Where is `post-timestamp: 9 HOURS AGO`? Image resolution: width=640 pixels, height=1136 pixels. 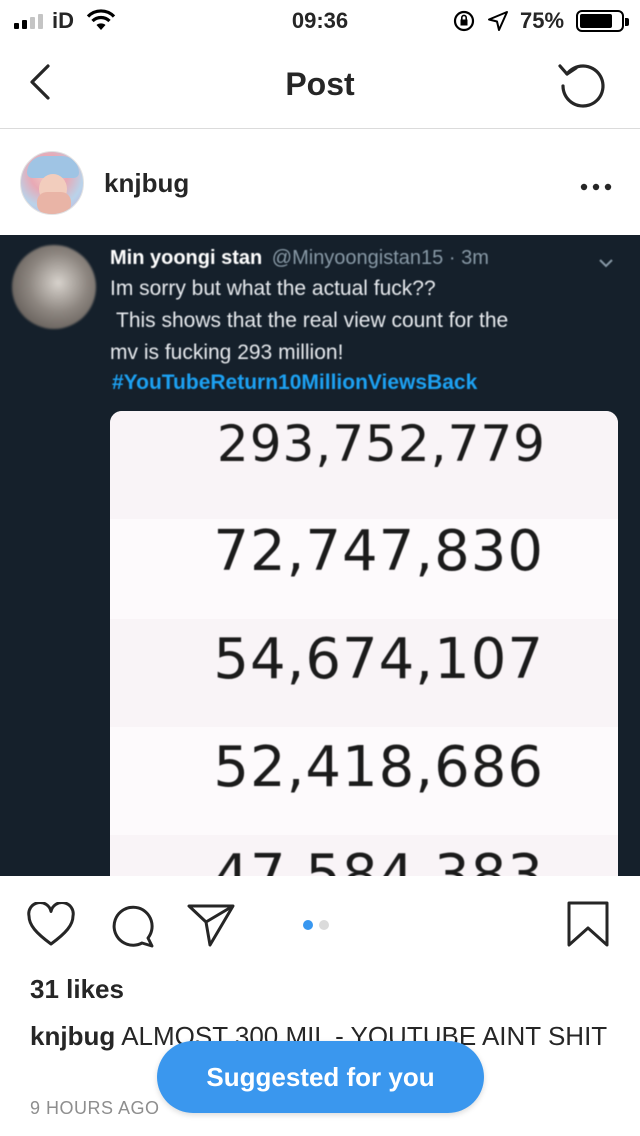 post-timestamp: 9 HOURS AGO is located at coordinates (95, 1108).